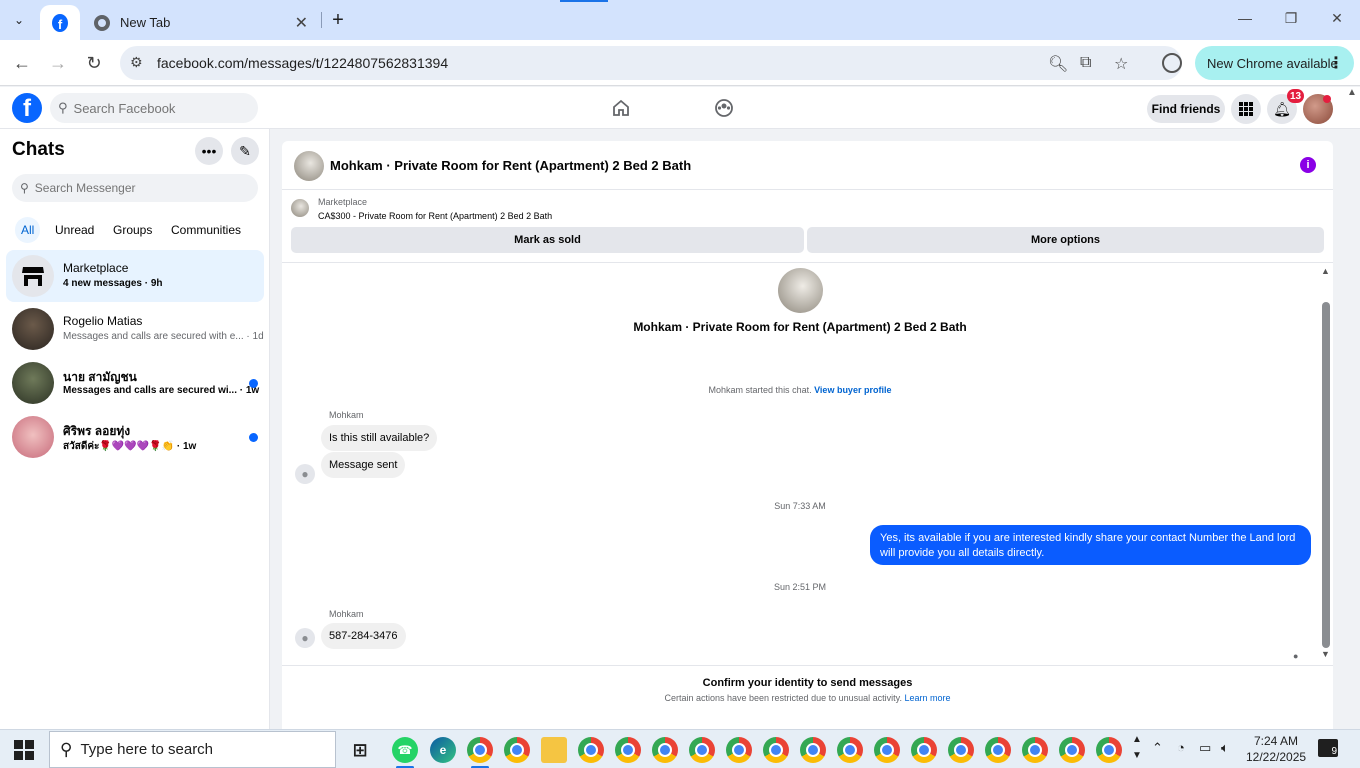 This screenshot has width=1360, height=768. What do you see at coordinates (130, 446) in the screenshot?
I see `chat-preview: สวัสดีค่ะ🌹💜💜💜🌹👏 · 1w` at bounding box center [130, 446].